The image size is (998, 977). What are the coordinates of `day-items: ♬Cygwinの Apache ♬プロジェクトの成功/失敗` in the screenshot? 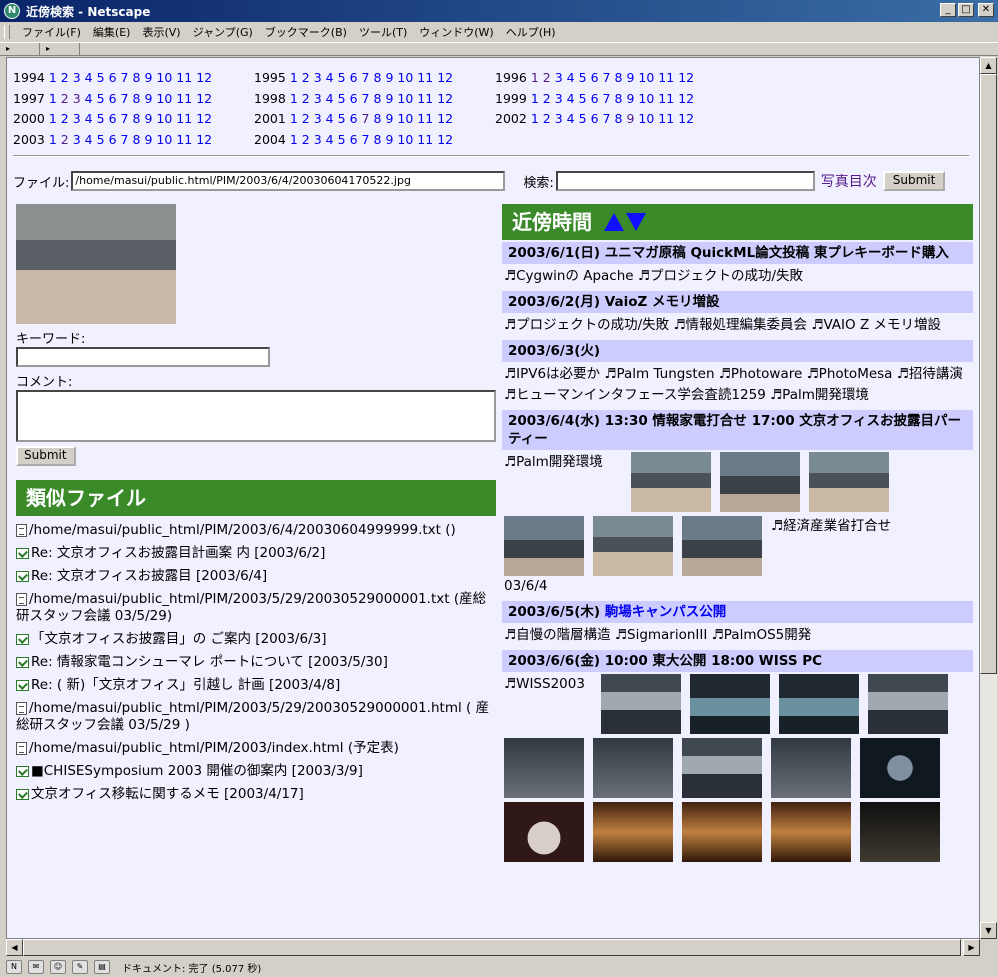 It's located at (737, 276).